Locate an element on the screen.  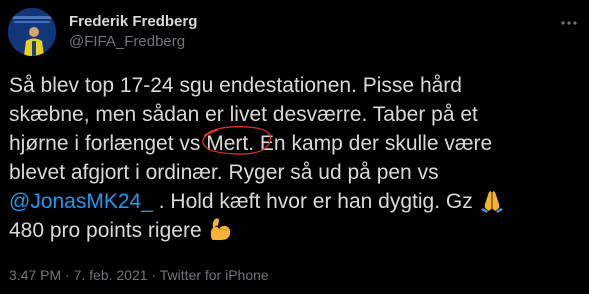
tweet-time: 3.47 PM is located at coordinates (35, 275).